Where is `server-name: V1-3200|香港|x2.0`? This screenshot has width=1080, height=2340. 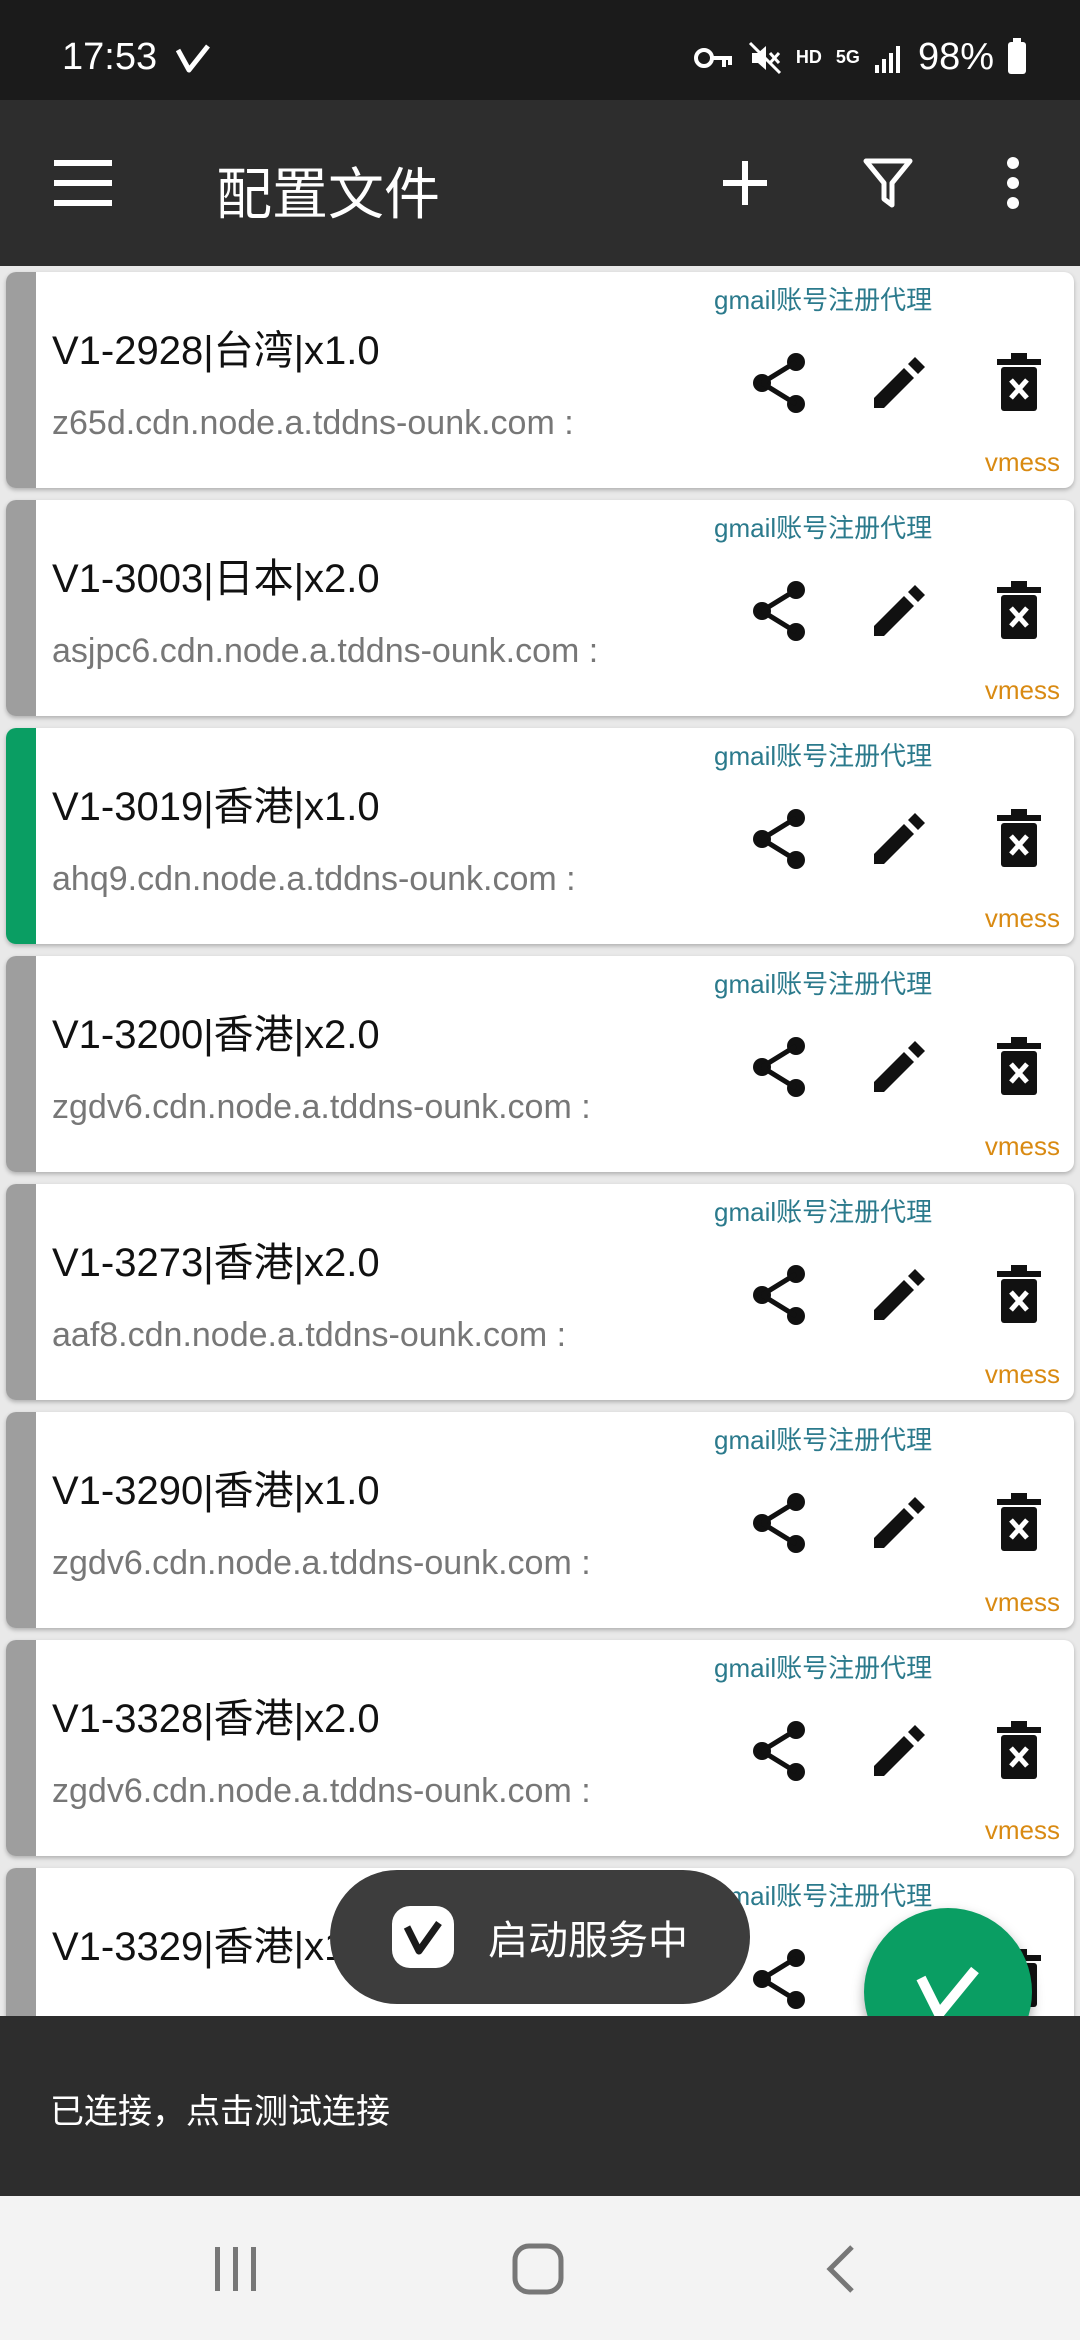
server-name: V1-3200|香港|x2.0 is located at coordinates (216, 1035).